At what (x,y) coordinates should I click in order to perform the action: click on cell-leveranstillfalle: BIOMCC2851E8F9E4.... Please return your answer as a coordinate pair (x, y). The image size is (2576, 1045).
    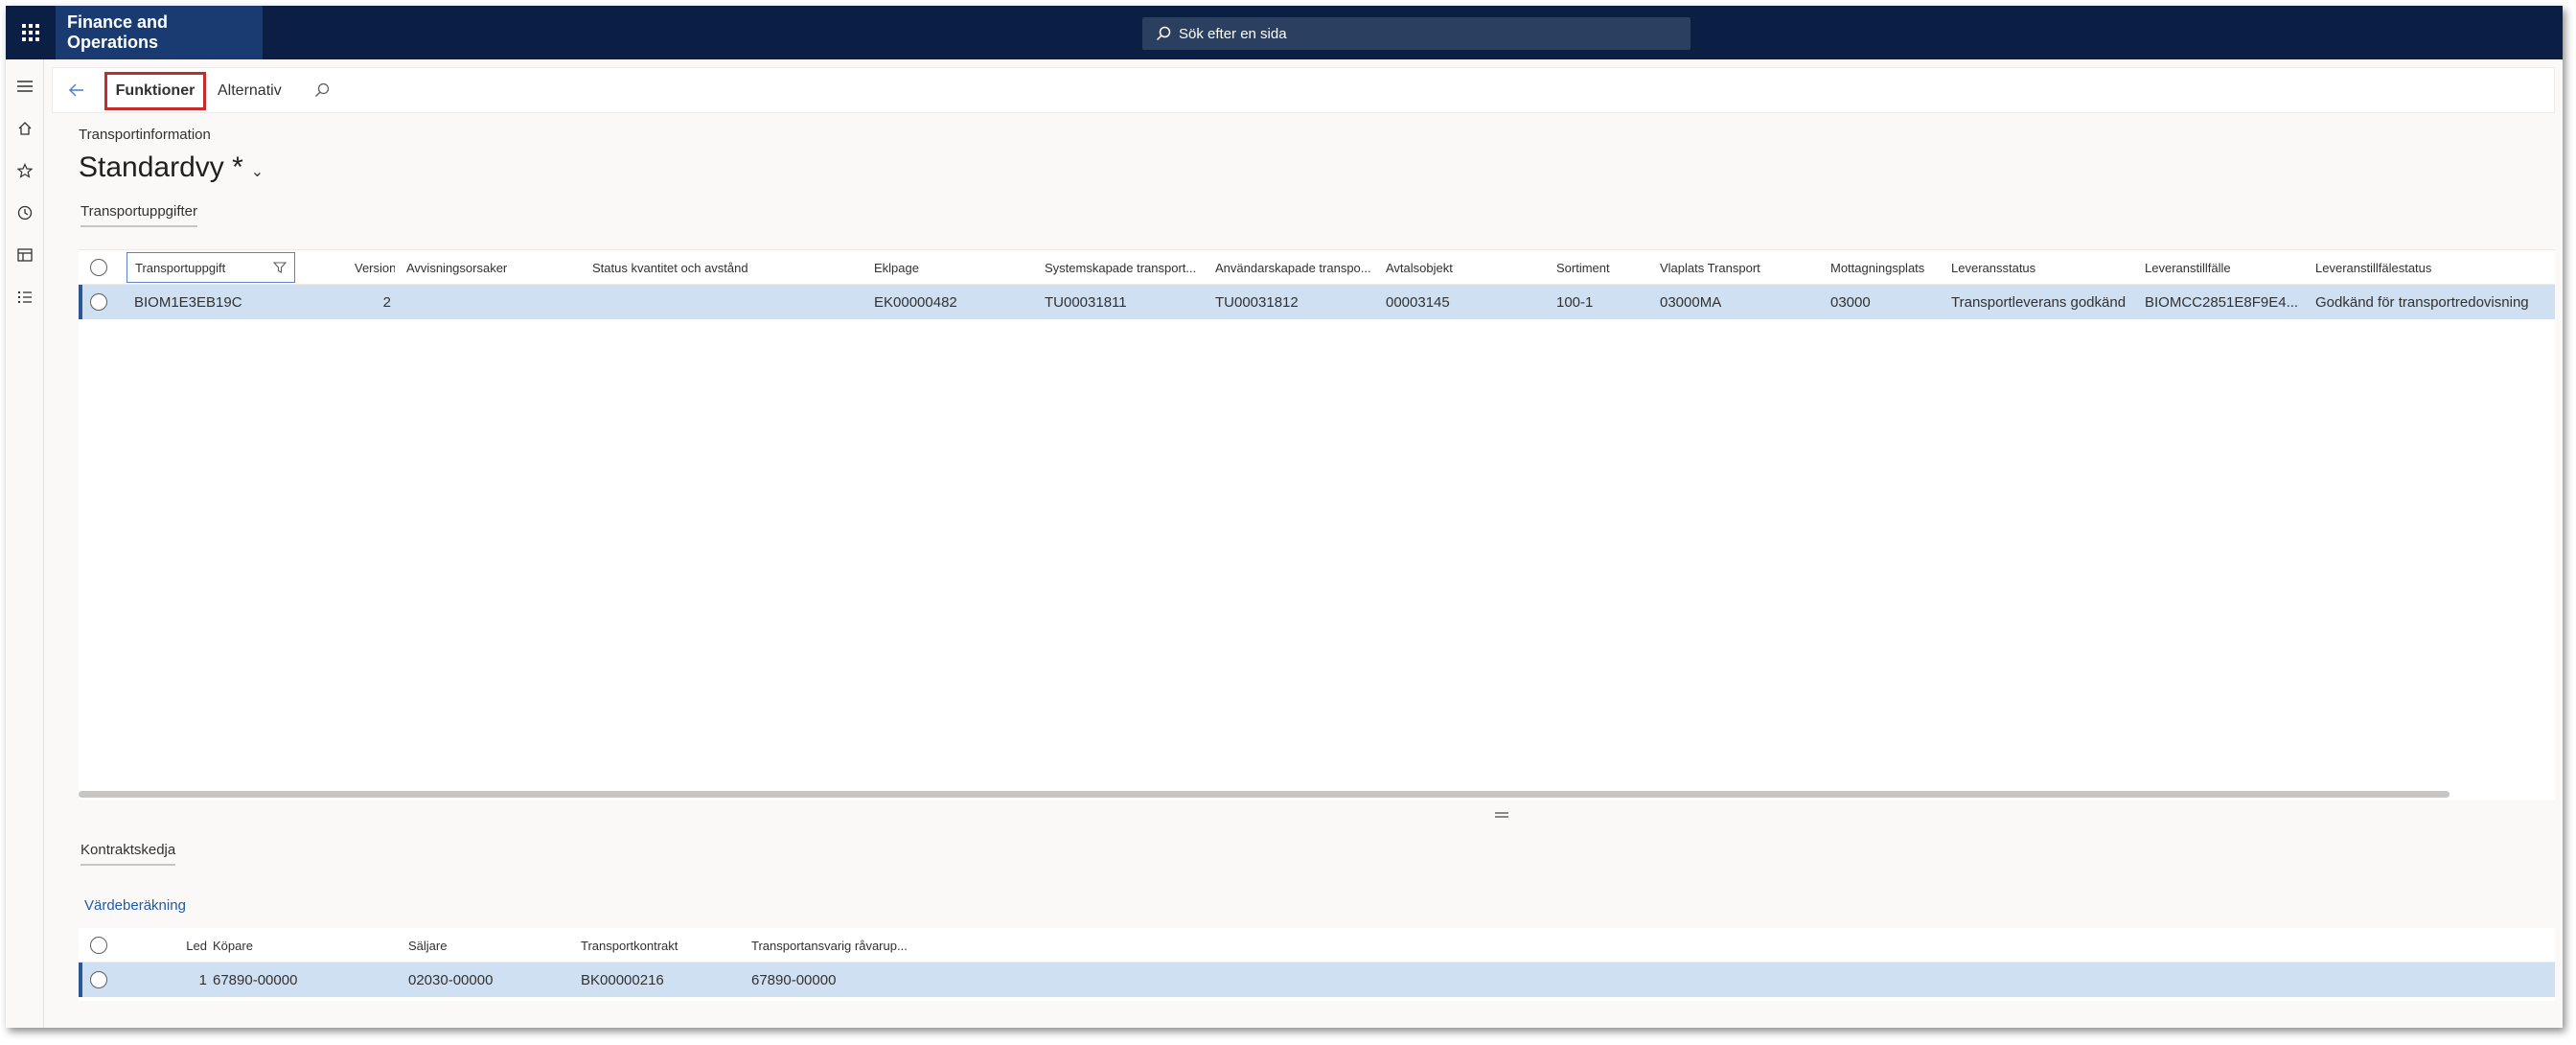
    Looking at the image, I should click on (2222, 302).